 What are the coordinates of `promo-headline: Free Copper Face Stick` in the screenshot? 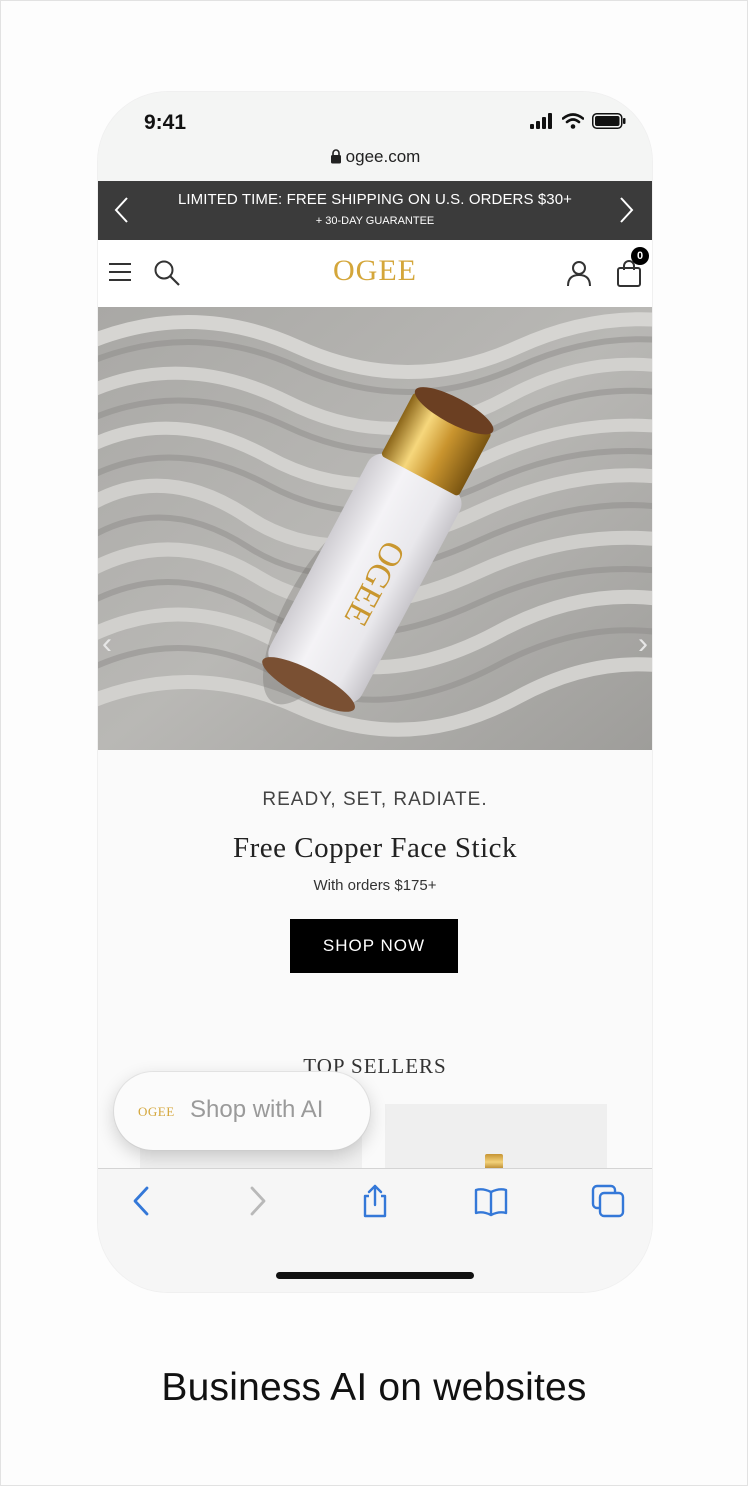 It's located at (374, 848).